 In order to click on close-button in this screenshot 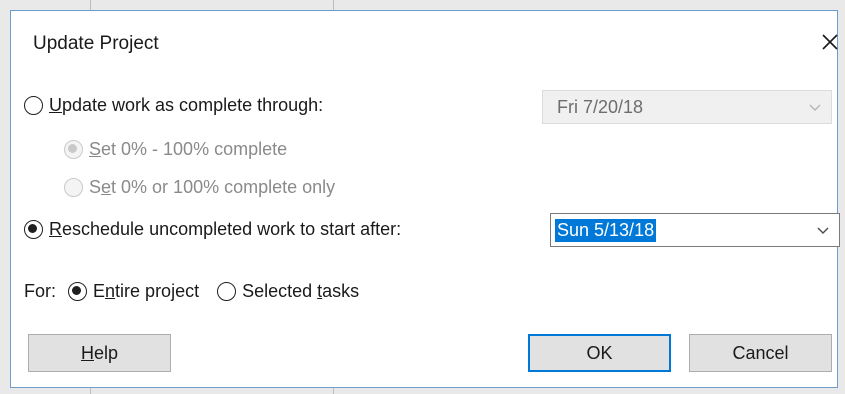, I will do `click(830, 42)`.